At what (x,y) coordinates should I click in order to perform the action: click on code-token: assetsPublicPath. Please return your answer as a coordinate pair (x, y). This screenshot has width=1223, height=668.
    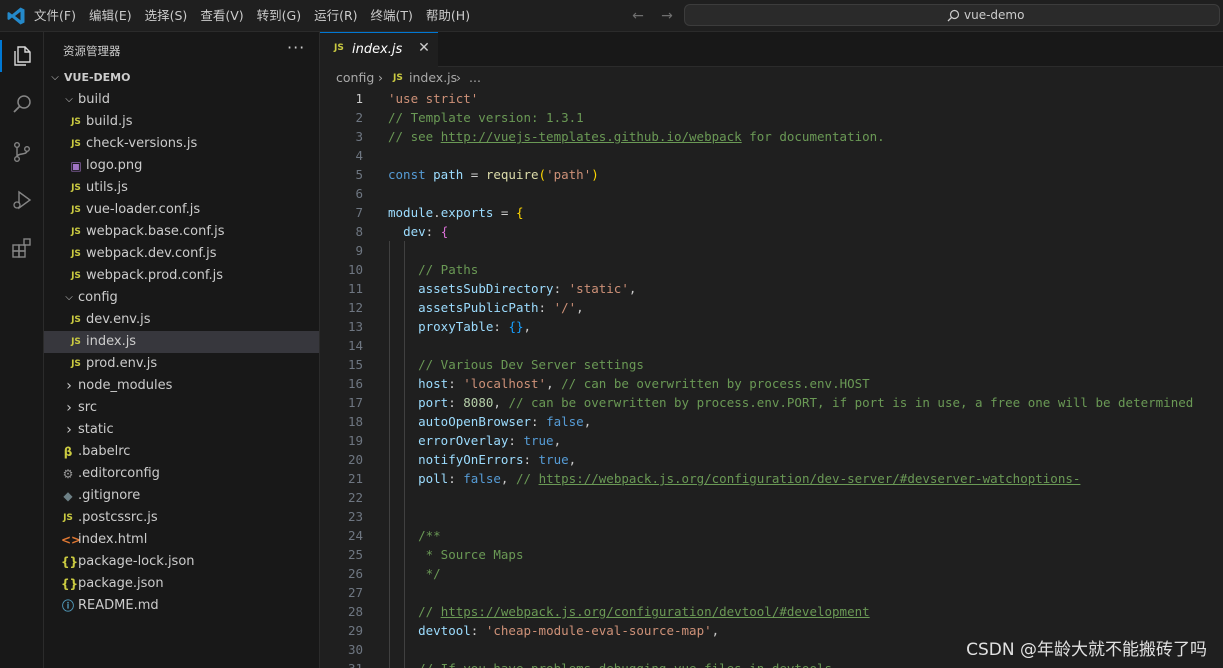
    Looking at the image, I should click on (478, 307).